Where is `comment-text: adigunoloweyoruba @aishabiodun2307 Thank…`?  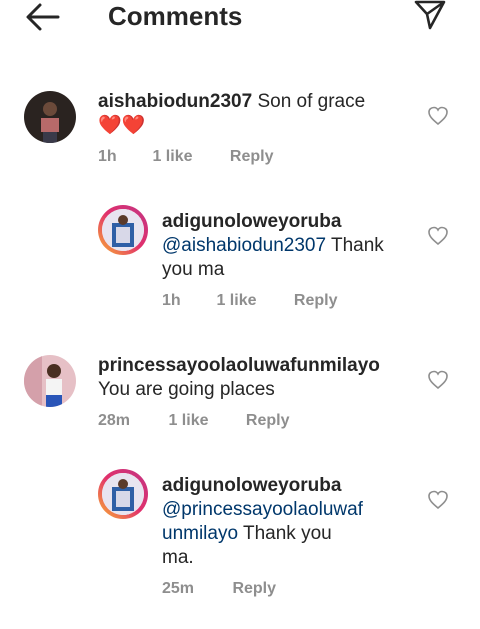 comment-text: adigunoloweyoruba @aishabiodun2307 Thank… is located at coordinates (293, 246).